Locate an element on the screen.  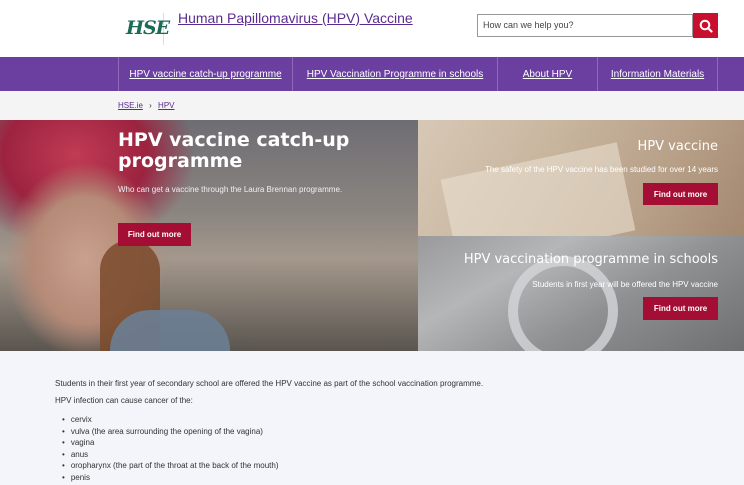
search-input: How can we help you? is located at coordinates (585, 25).